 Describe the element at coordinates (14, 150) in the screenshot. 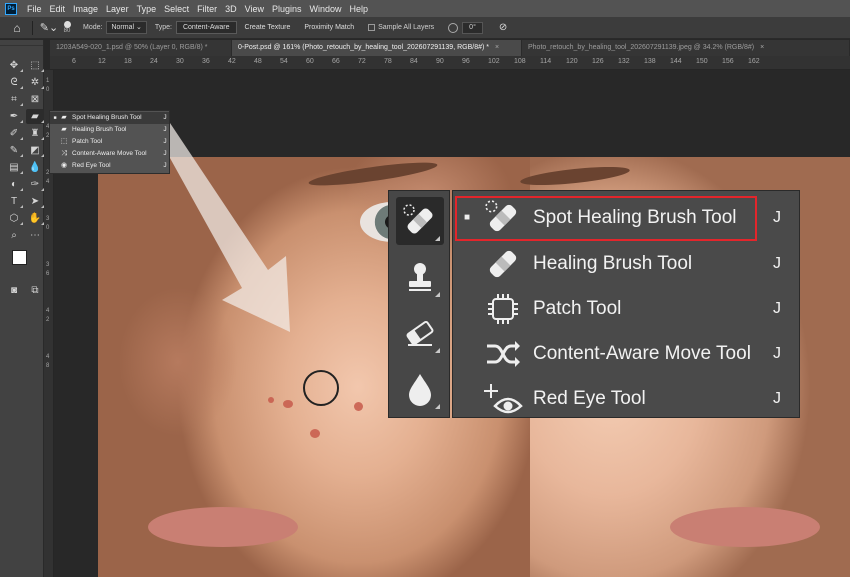

I see `history-brush-tool-icon: ✎` at that location.